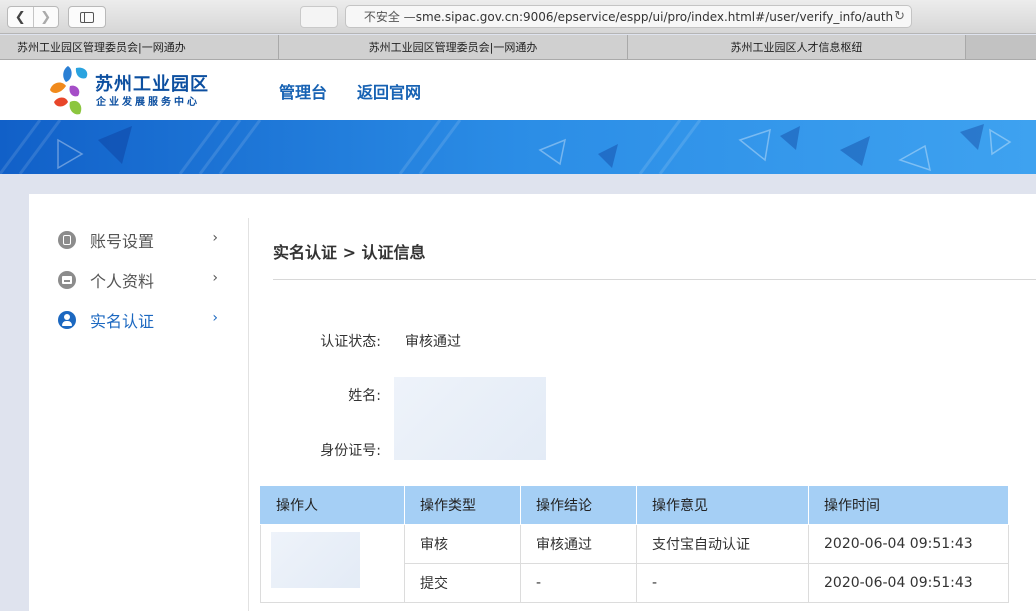 This screenshot has height=611, width=1036. Describe the element at coordinates (462, 583) in the screenshot. I see `table-cell: 提交` at that location.